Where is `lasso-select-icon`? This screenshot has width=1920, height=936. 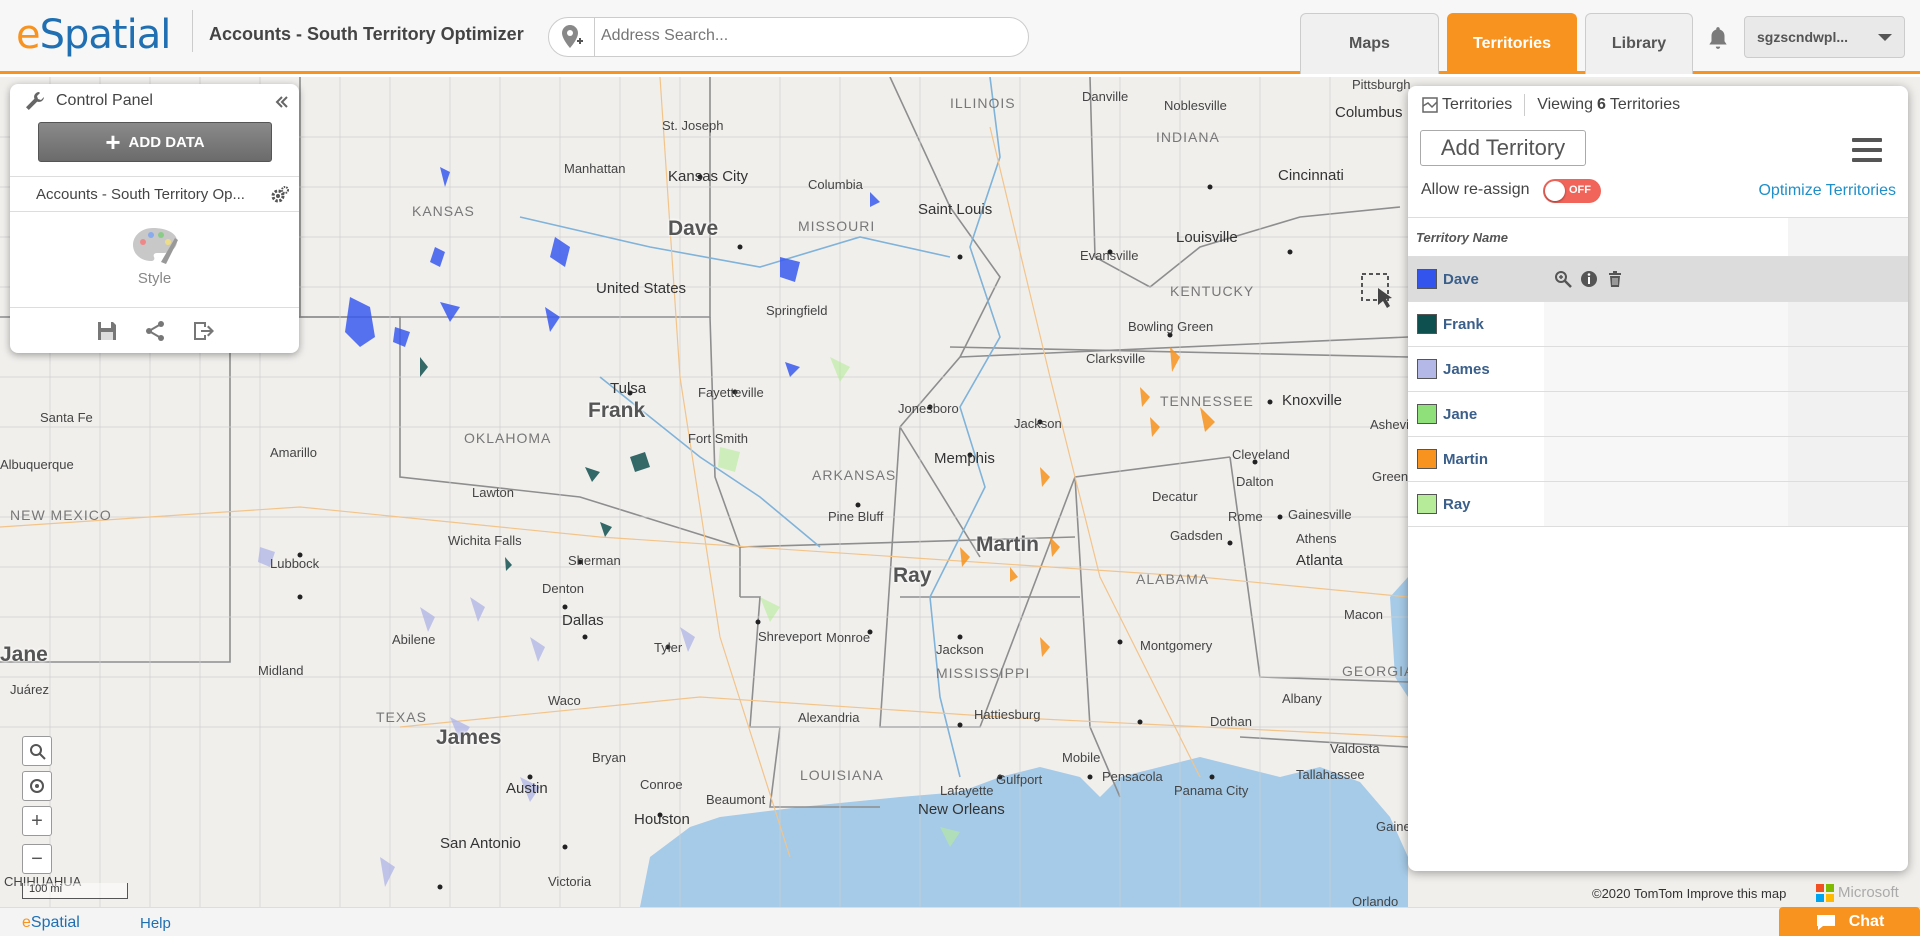 lasso-select-icon is located at coordinates (1378, 290).